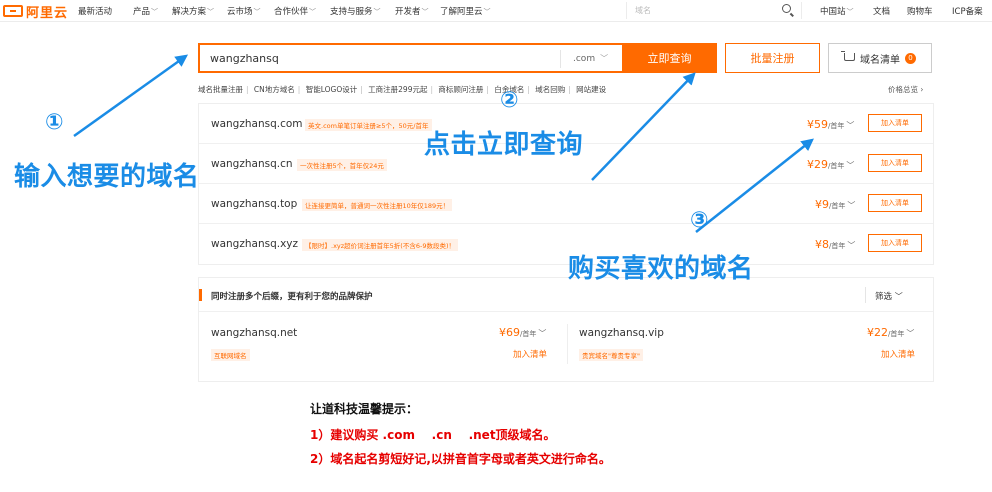 This screenshot has height=492, width=992. What do you see at coordinates (295, 11) in the screenshot?
I see `nav-partners: 合作伙伴﹀` at bounding box center [295, 11].